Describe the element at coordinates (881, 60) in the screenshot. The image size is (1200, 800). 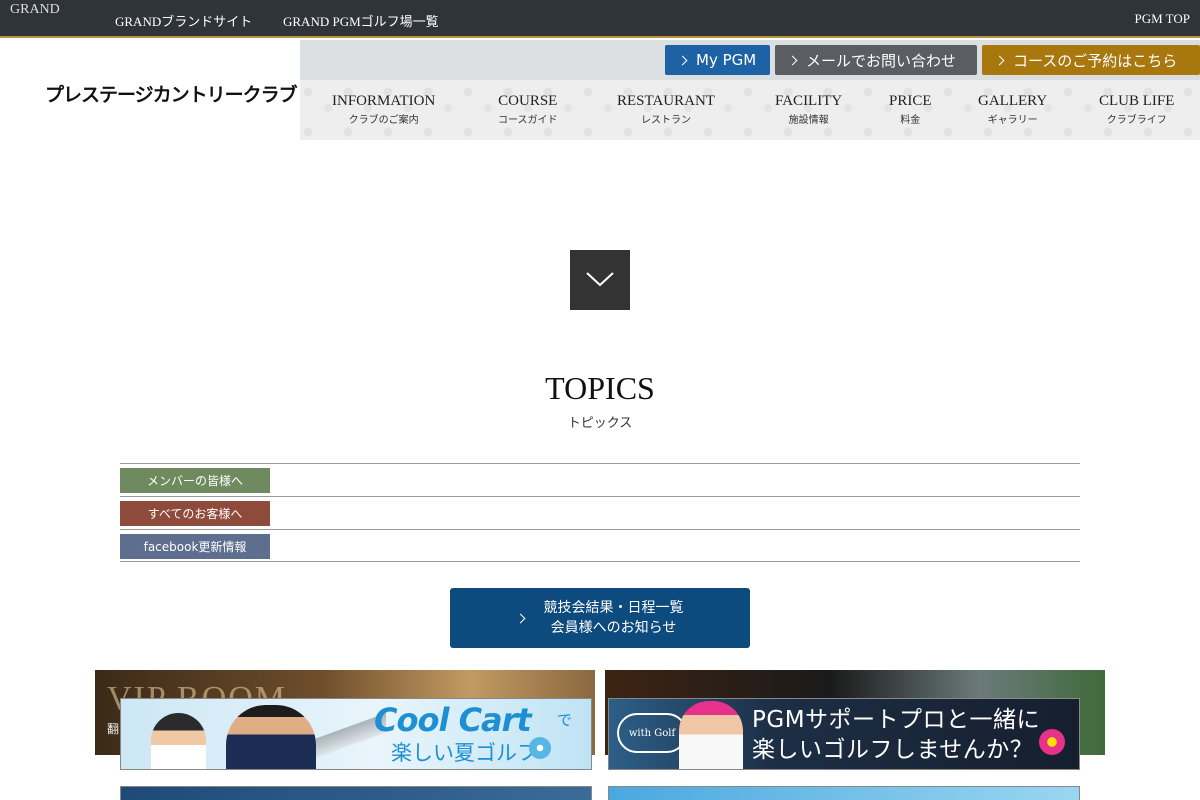
I see `mail-contact-label: メールでお問い合わせ` at that location.